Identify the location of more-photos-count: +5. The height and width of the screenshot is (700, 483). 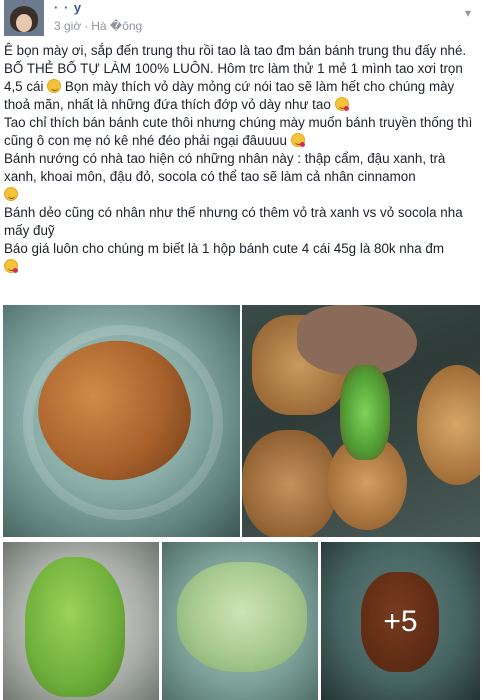
(400, 621).